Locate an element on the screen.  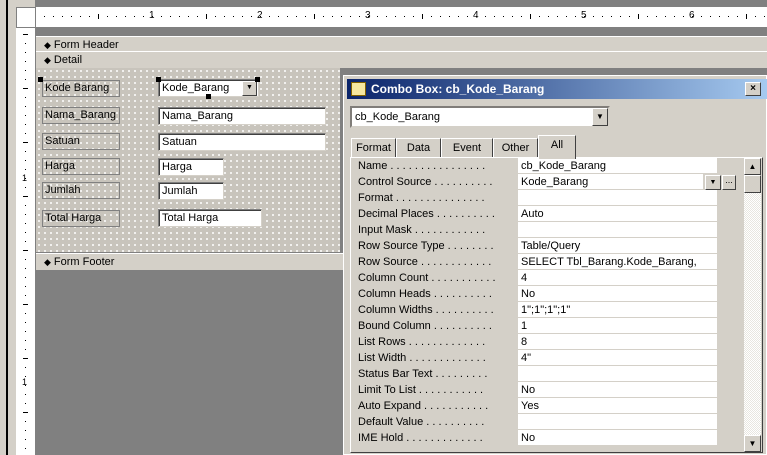
property-row: Auto Expand . . . . . . . . . . . Yes is located at coordinates (537, 406).